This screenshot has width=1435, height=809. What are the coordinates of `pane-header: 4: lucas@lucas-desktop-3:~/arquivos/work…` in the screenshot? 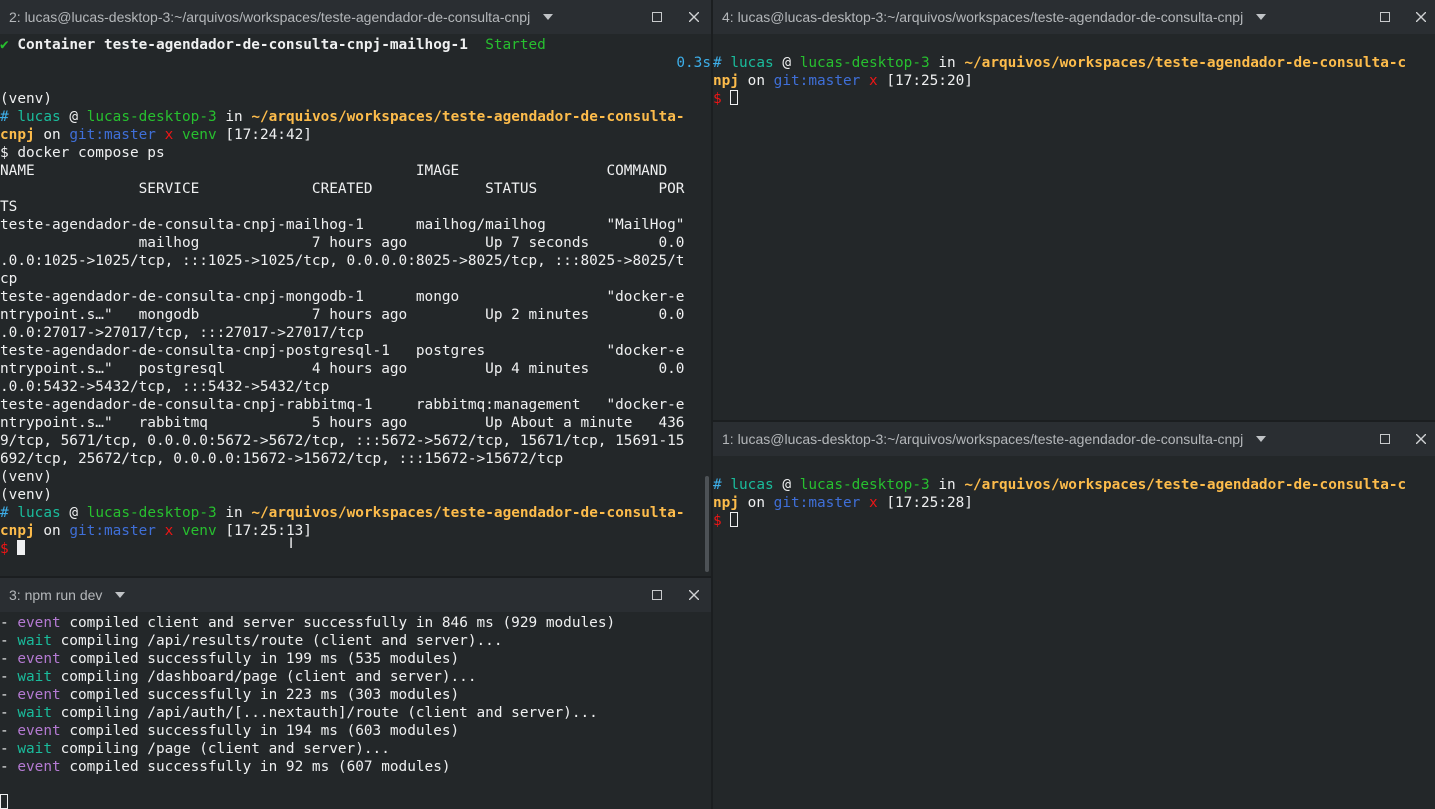 It's located at (1074, 17).